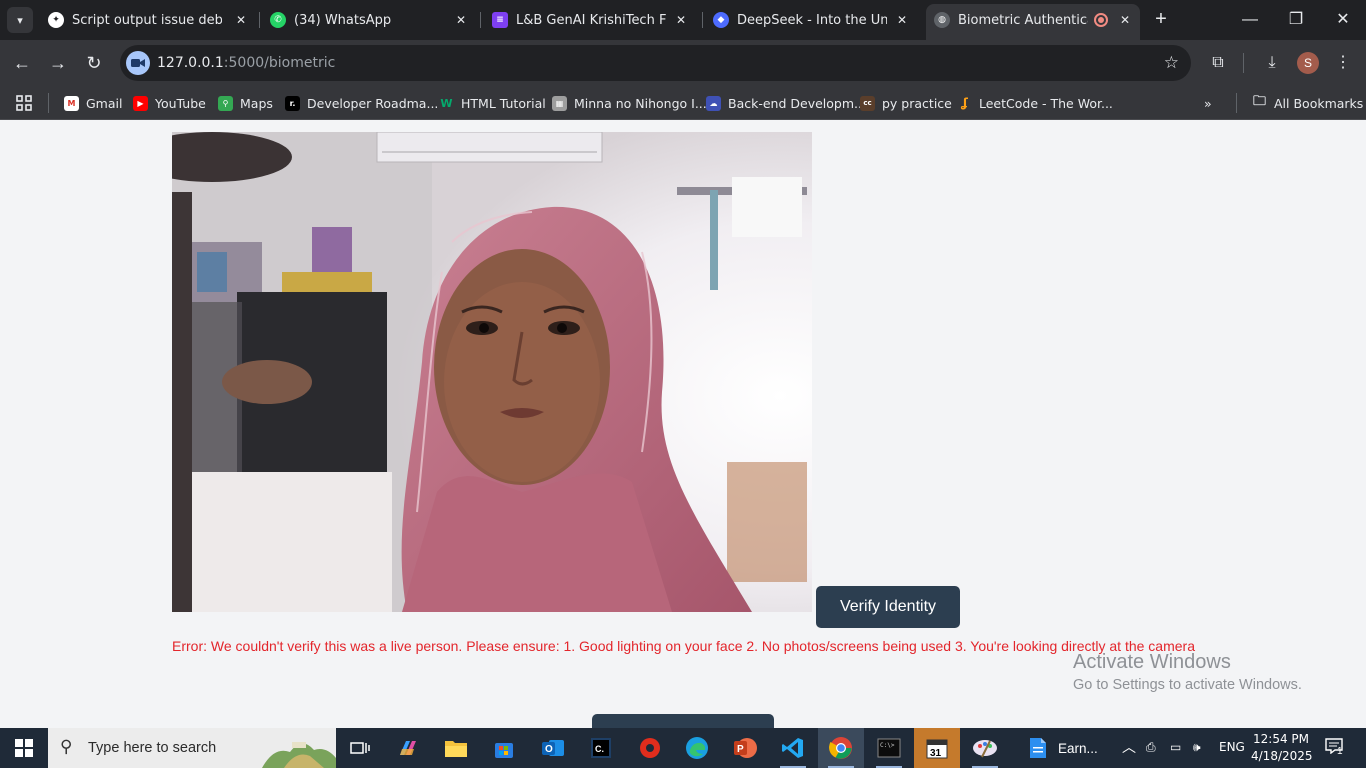 Image resolution: width=1366 pixels, height=768 pixels. I want to click on restore-button: ❐, so click(1296, 20).